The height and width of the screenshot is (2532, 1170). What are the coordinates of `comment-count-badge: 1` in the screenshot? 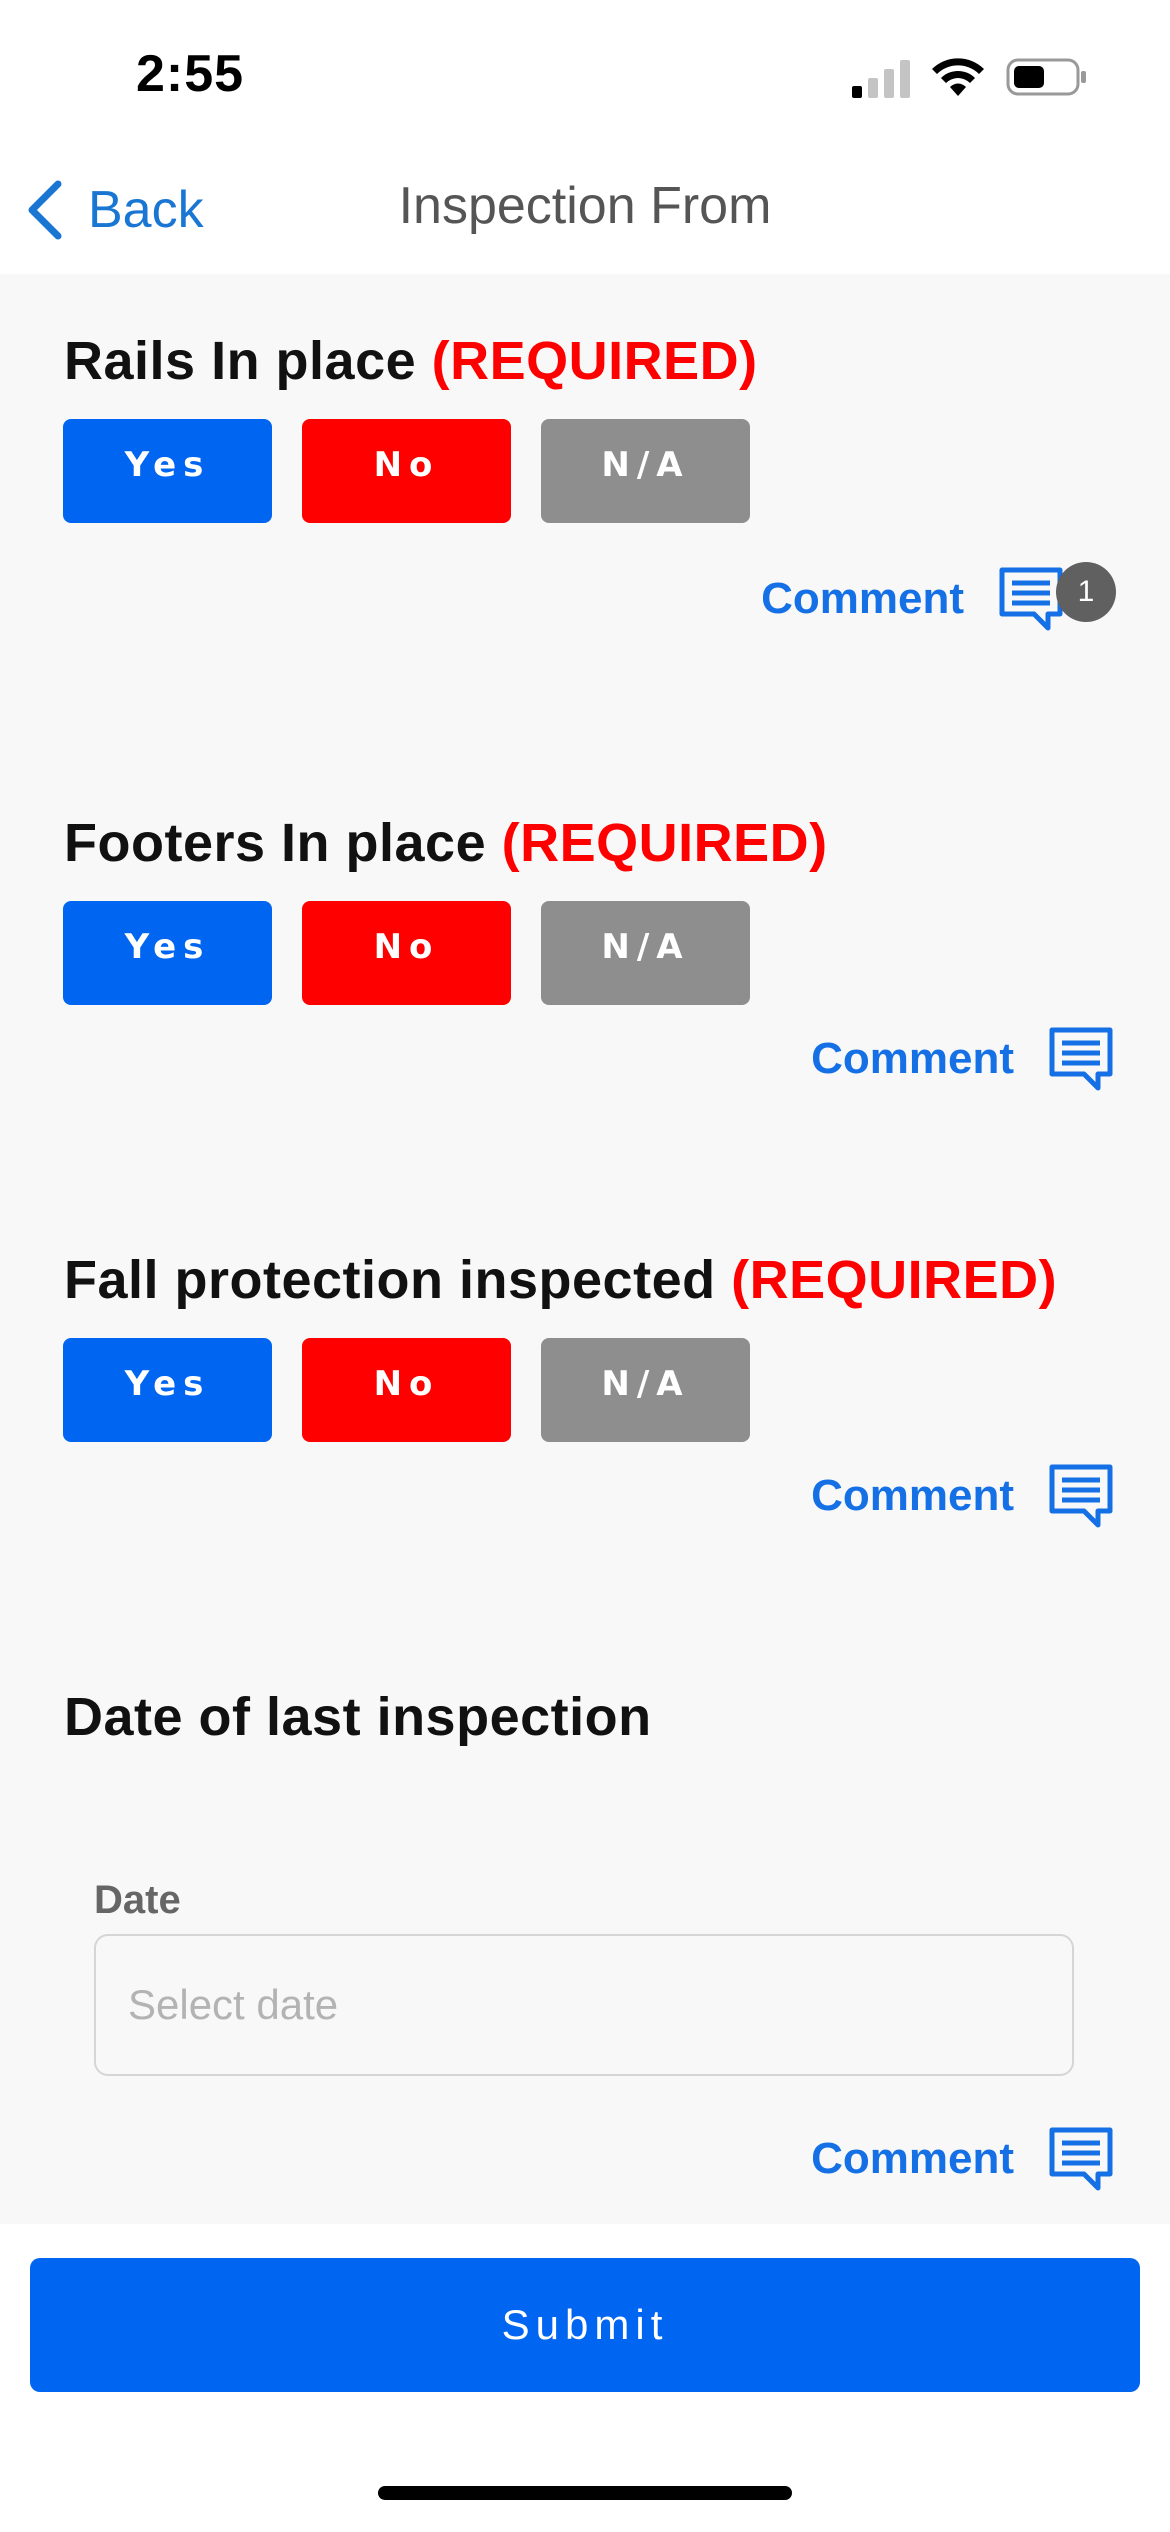 It's located at (1086, 592).